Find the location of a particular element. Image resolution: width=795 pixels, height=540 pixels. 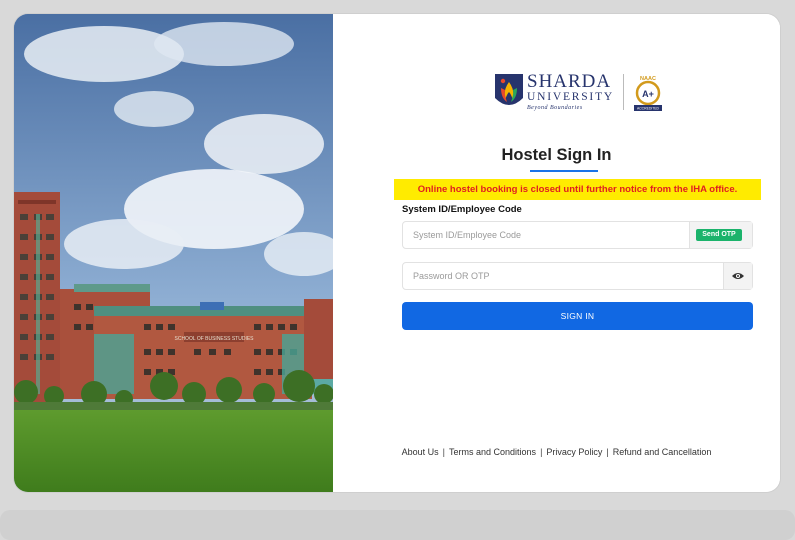

title-underline is located at coordinates (564, 171).